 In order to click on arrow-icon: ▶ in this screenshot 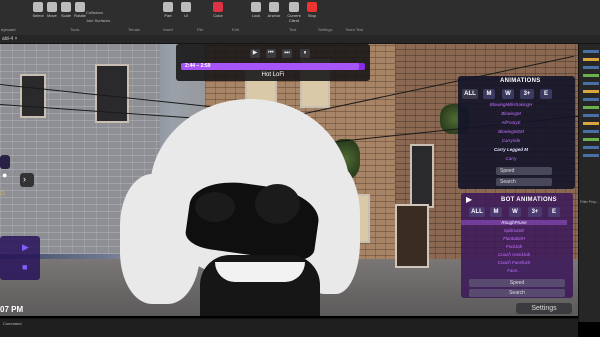, I will do `click(25, 247)`.